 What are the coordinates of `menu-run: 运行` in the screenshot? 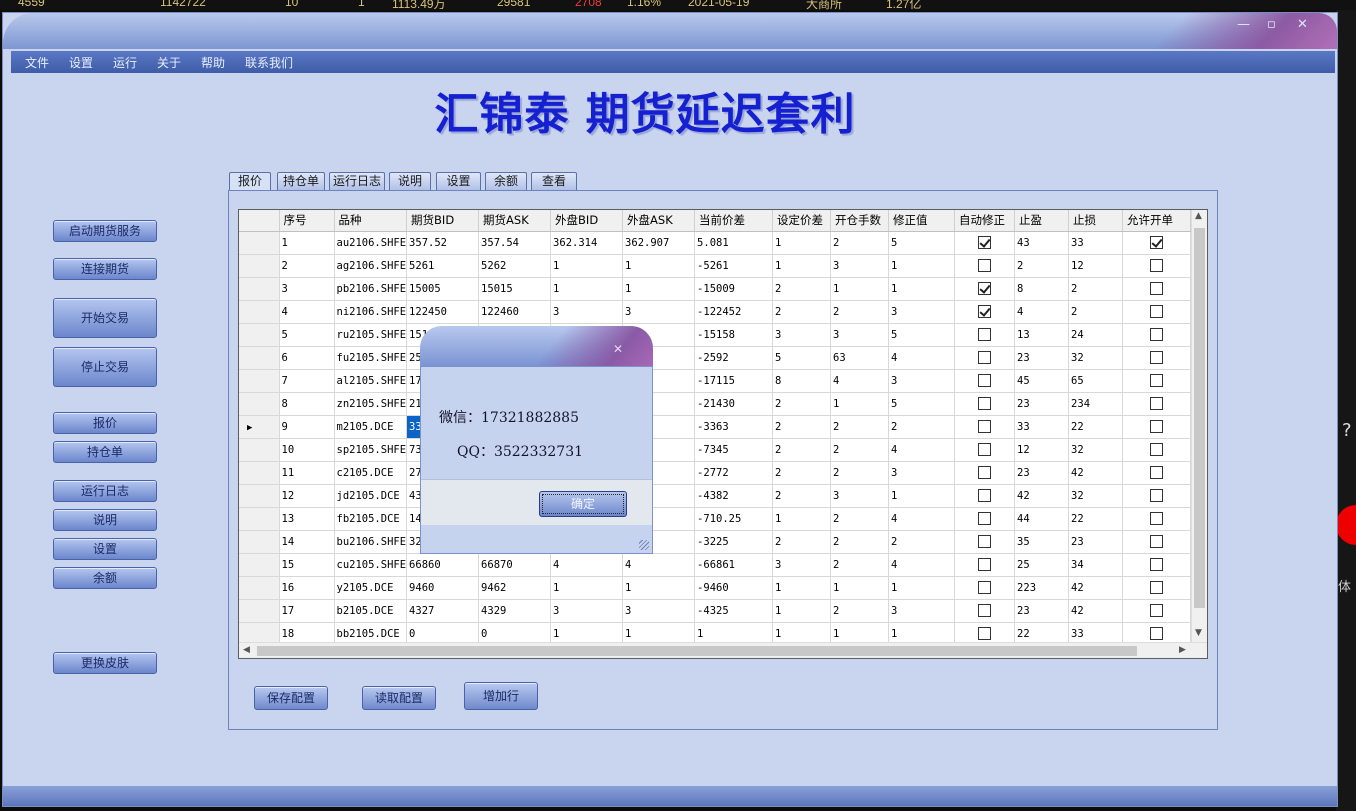 It's located at (125, 62).